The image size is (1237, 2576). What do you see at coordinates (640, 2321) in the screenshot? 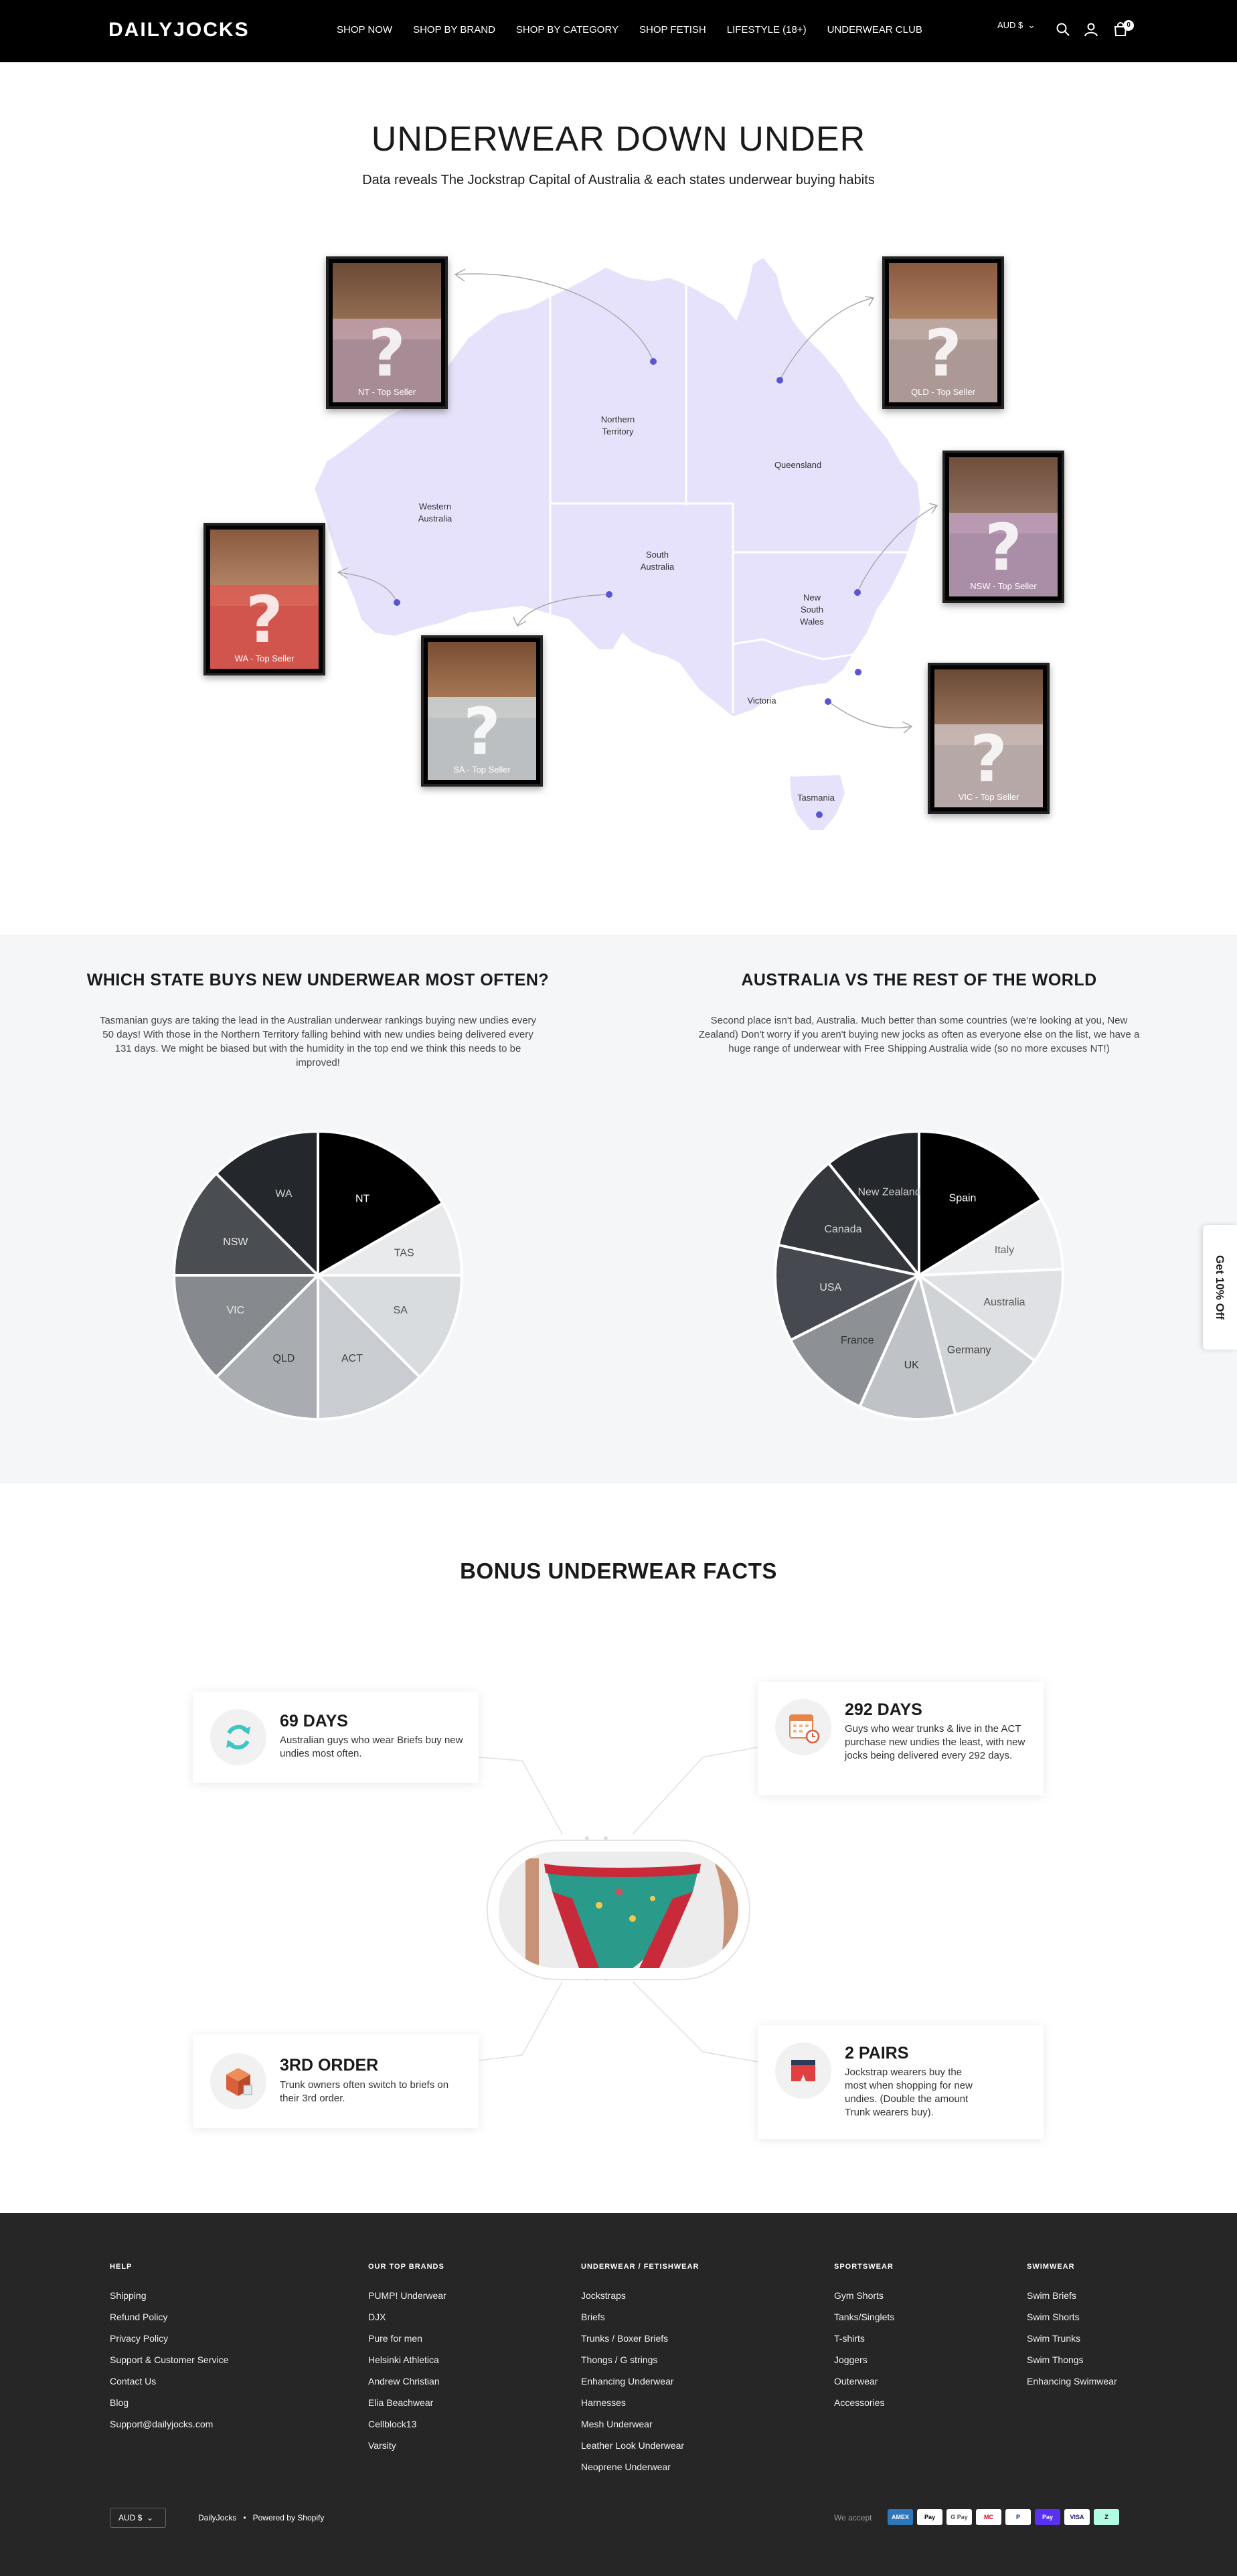
I see `footer-link: Briefs` at bounding box center [640, 2321].